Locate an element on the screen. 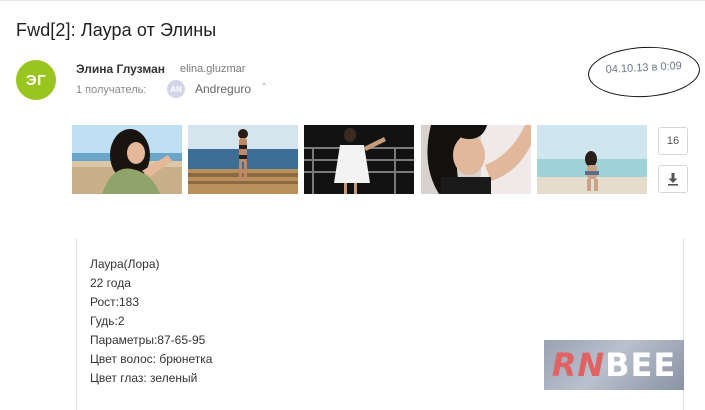 The width and height of the screenshot is (705, 410). body-line: 22 года is located at coordinates (110, 283).